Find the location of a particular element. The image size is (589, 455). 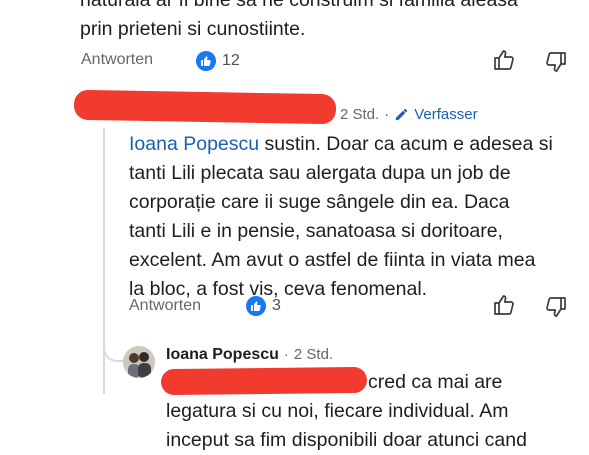

mention-link: Ioana Popescu is located at coordinates (194, 144).